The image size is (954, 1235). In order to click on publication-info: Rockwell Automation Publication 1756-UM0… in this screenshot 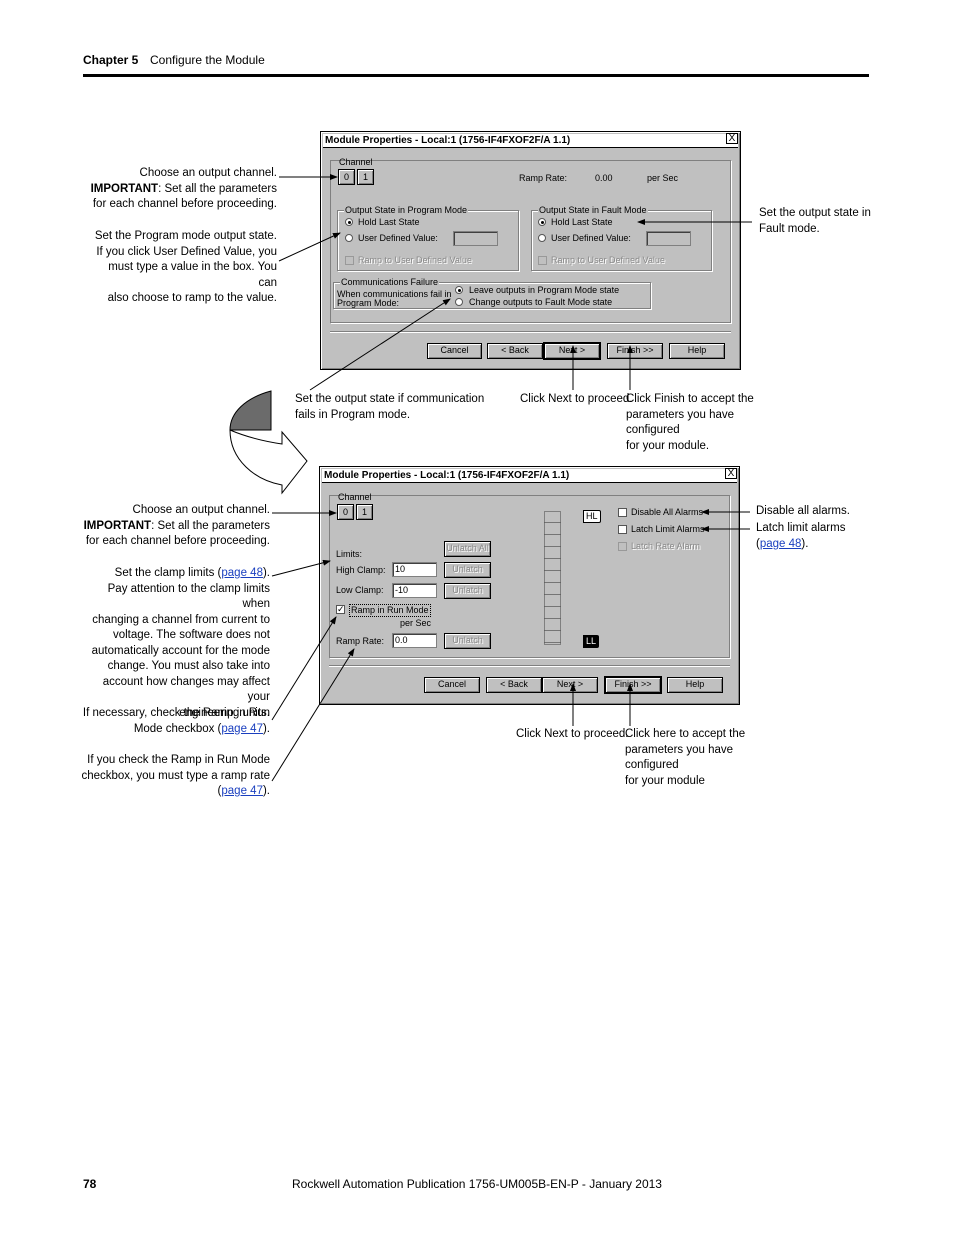, I will do `click(477, 1184)`.